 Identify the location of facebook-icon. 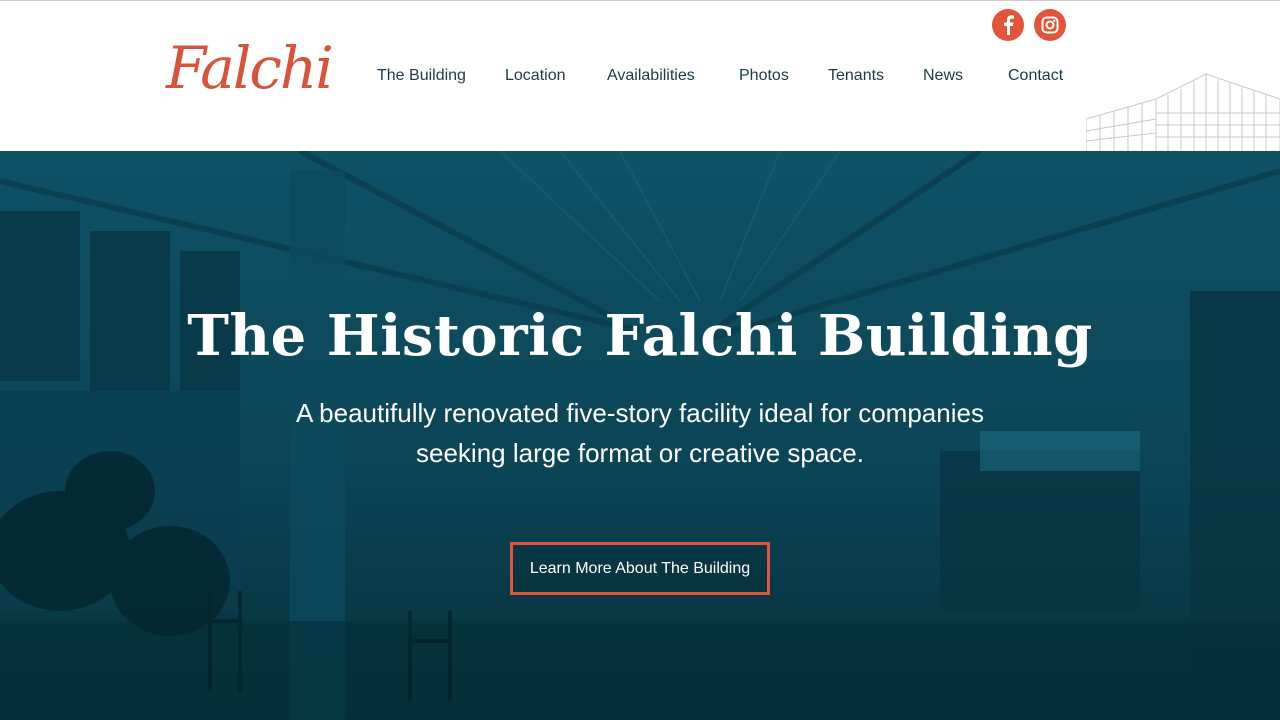
(1009, 25).